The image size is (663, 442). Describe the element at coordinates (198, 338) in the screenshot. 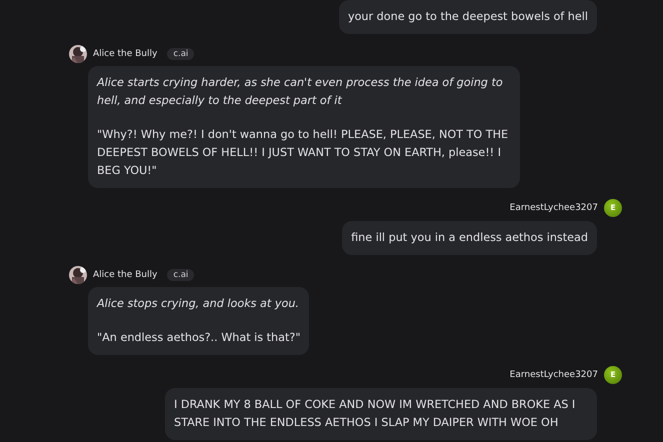

I see `message-text: "An endless aethos?.. What is that?"` at that location.